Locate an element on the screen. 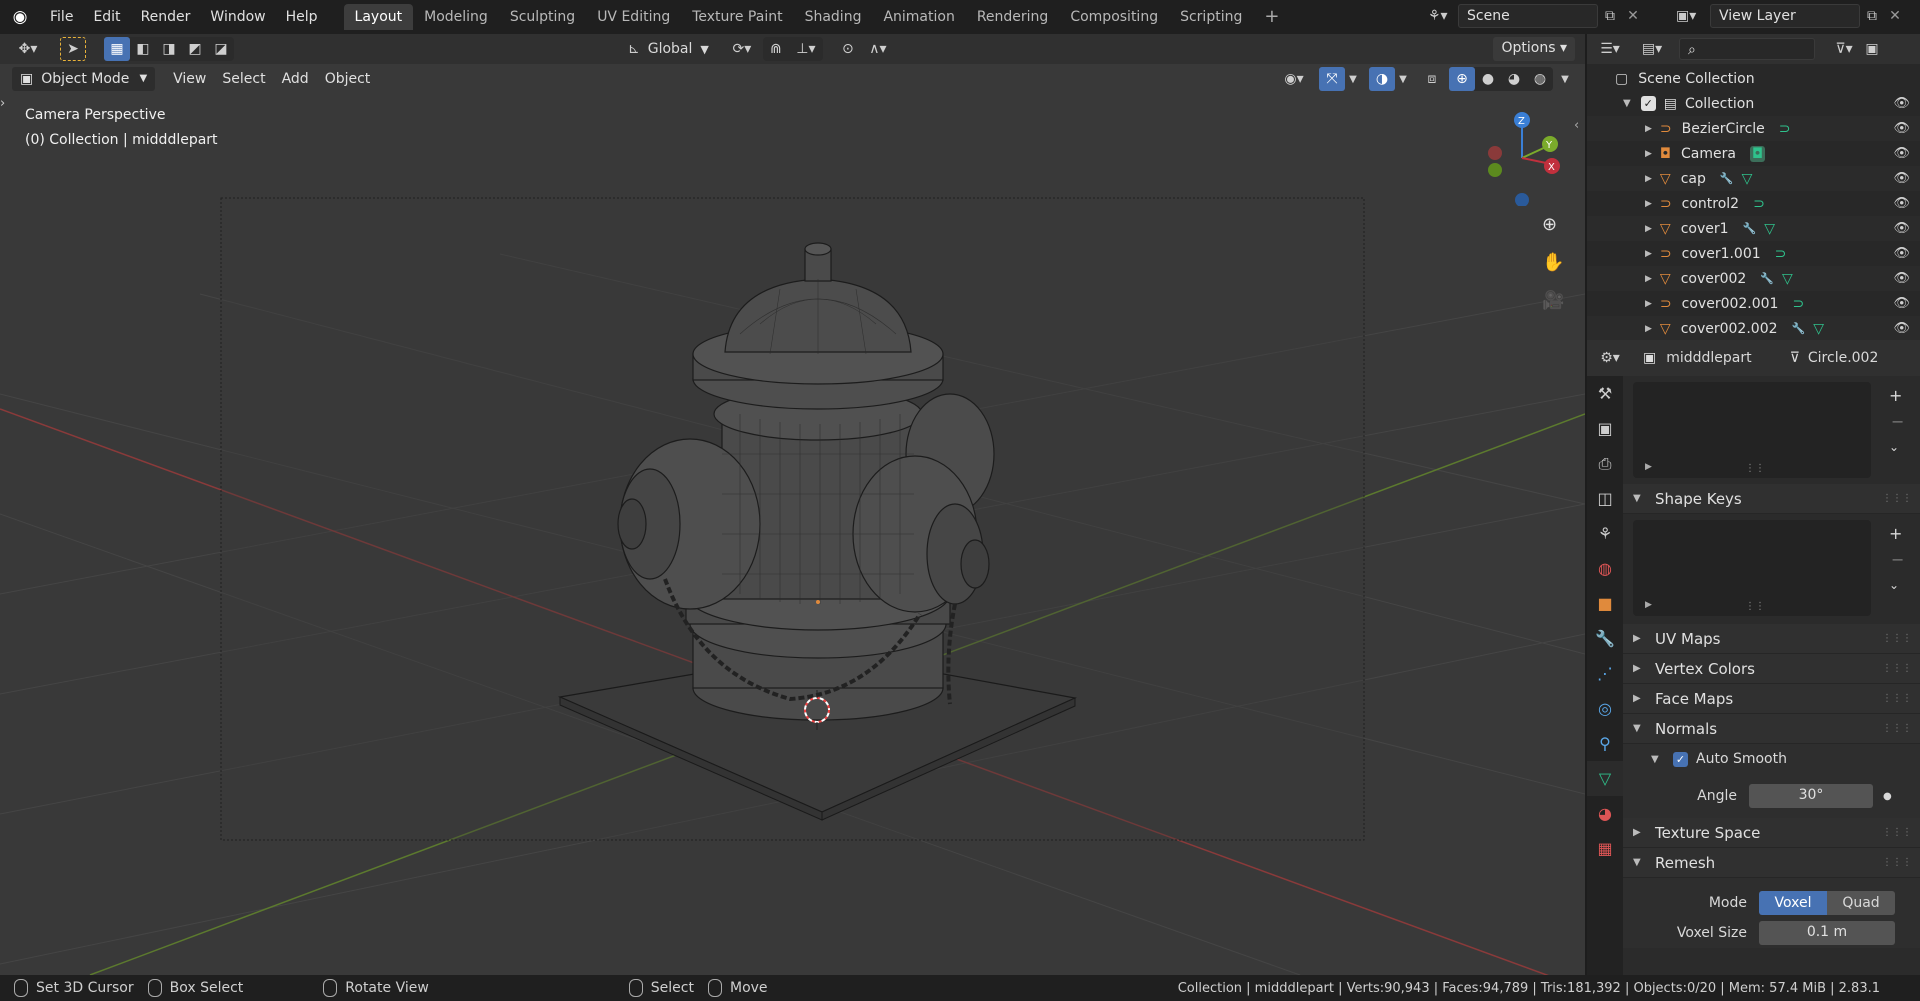 This screenshot has width=1920, height=1001. voxel-mode-button: Voxel is located at coordinates (1793, 903).